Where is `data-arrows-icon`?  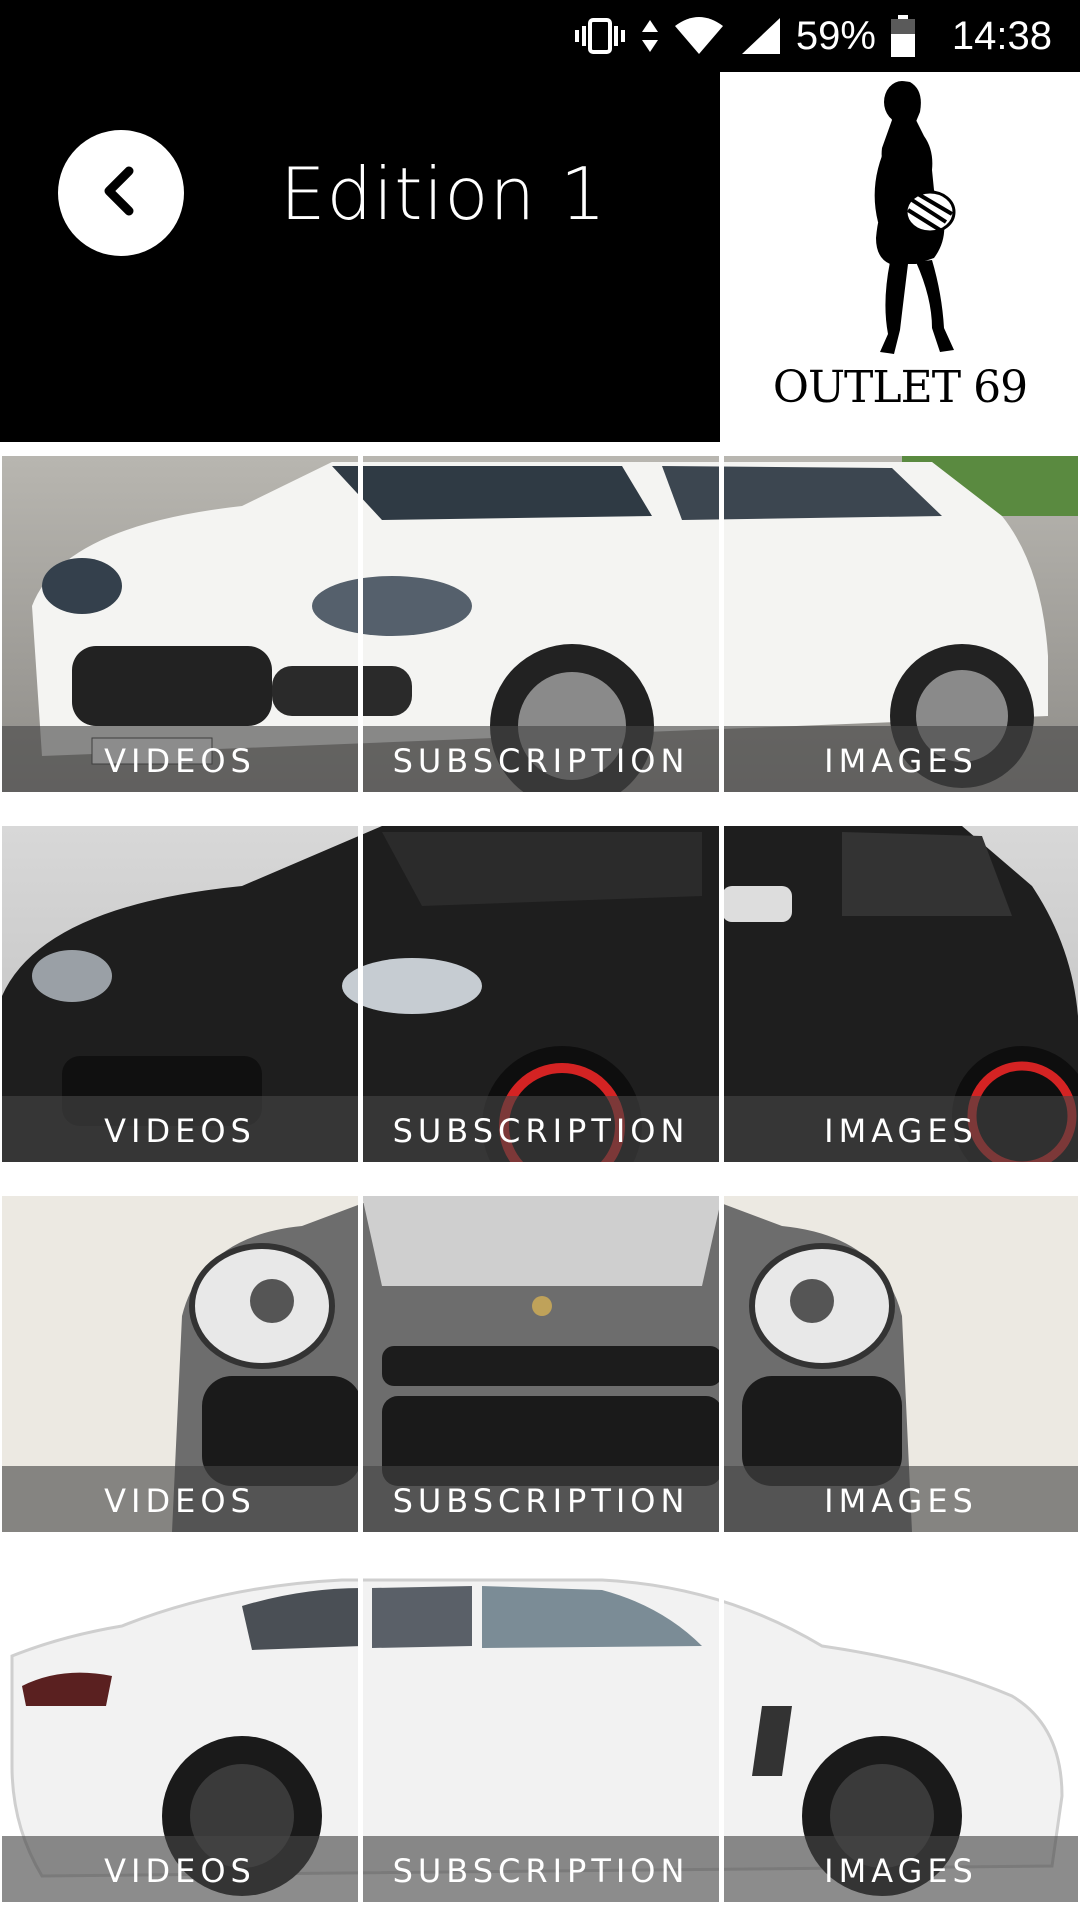 data-arrows-icon is located at coordinates (650, 36).